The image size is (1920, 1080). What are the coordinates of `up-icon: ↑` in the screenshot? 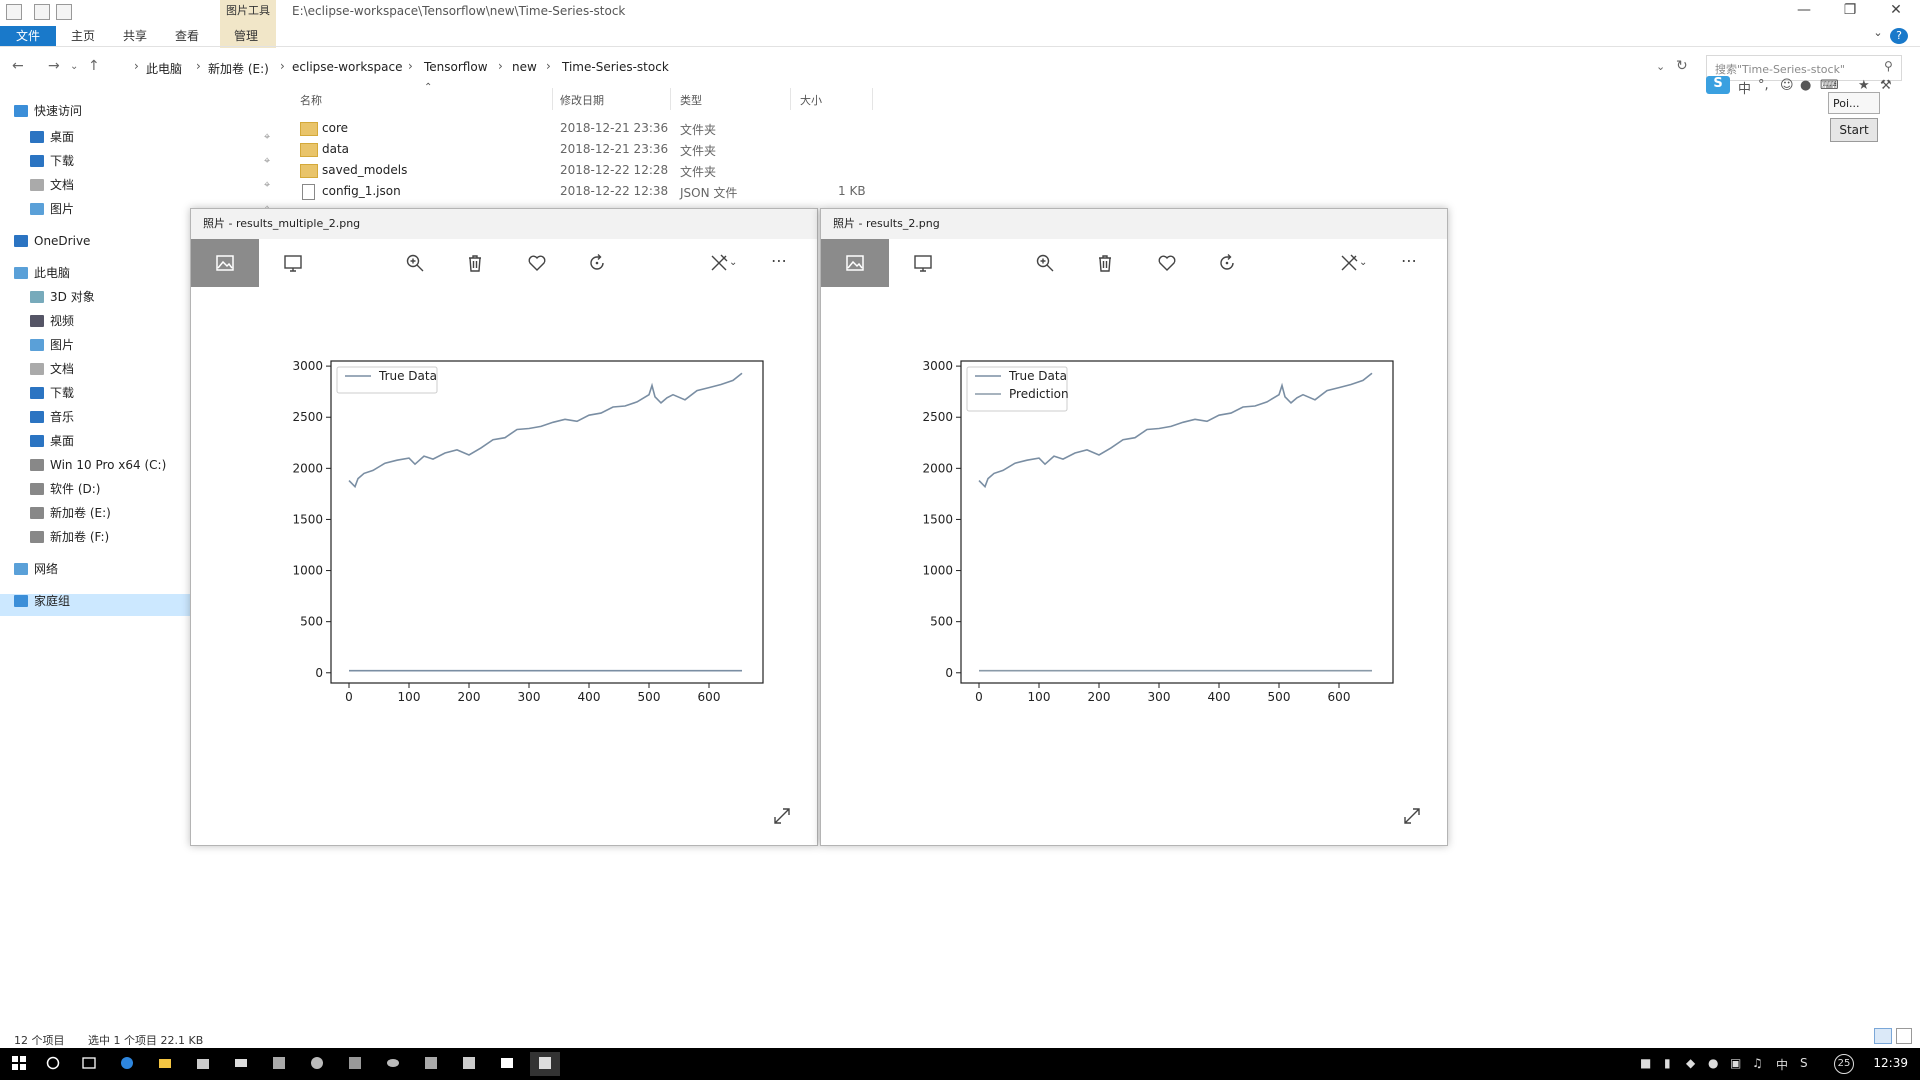 It's located at (94, 66).